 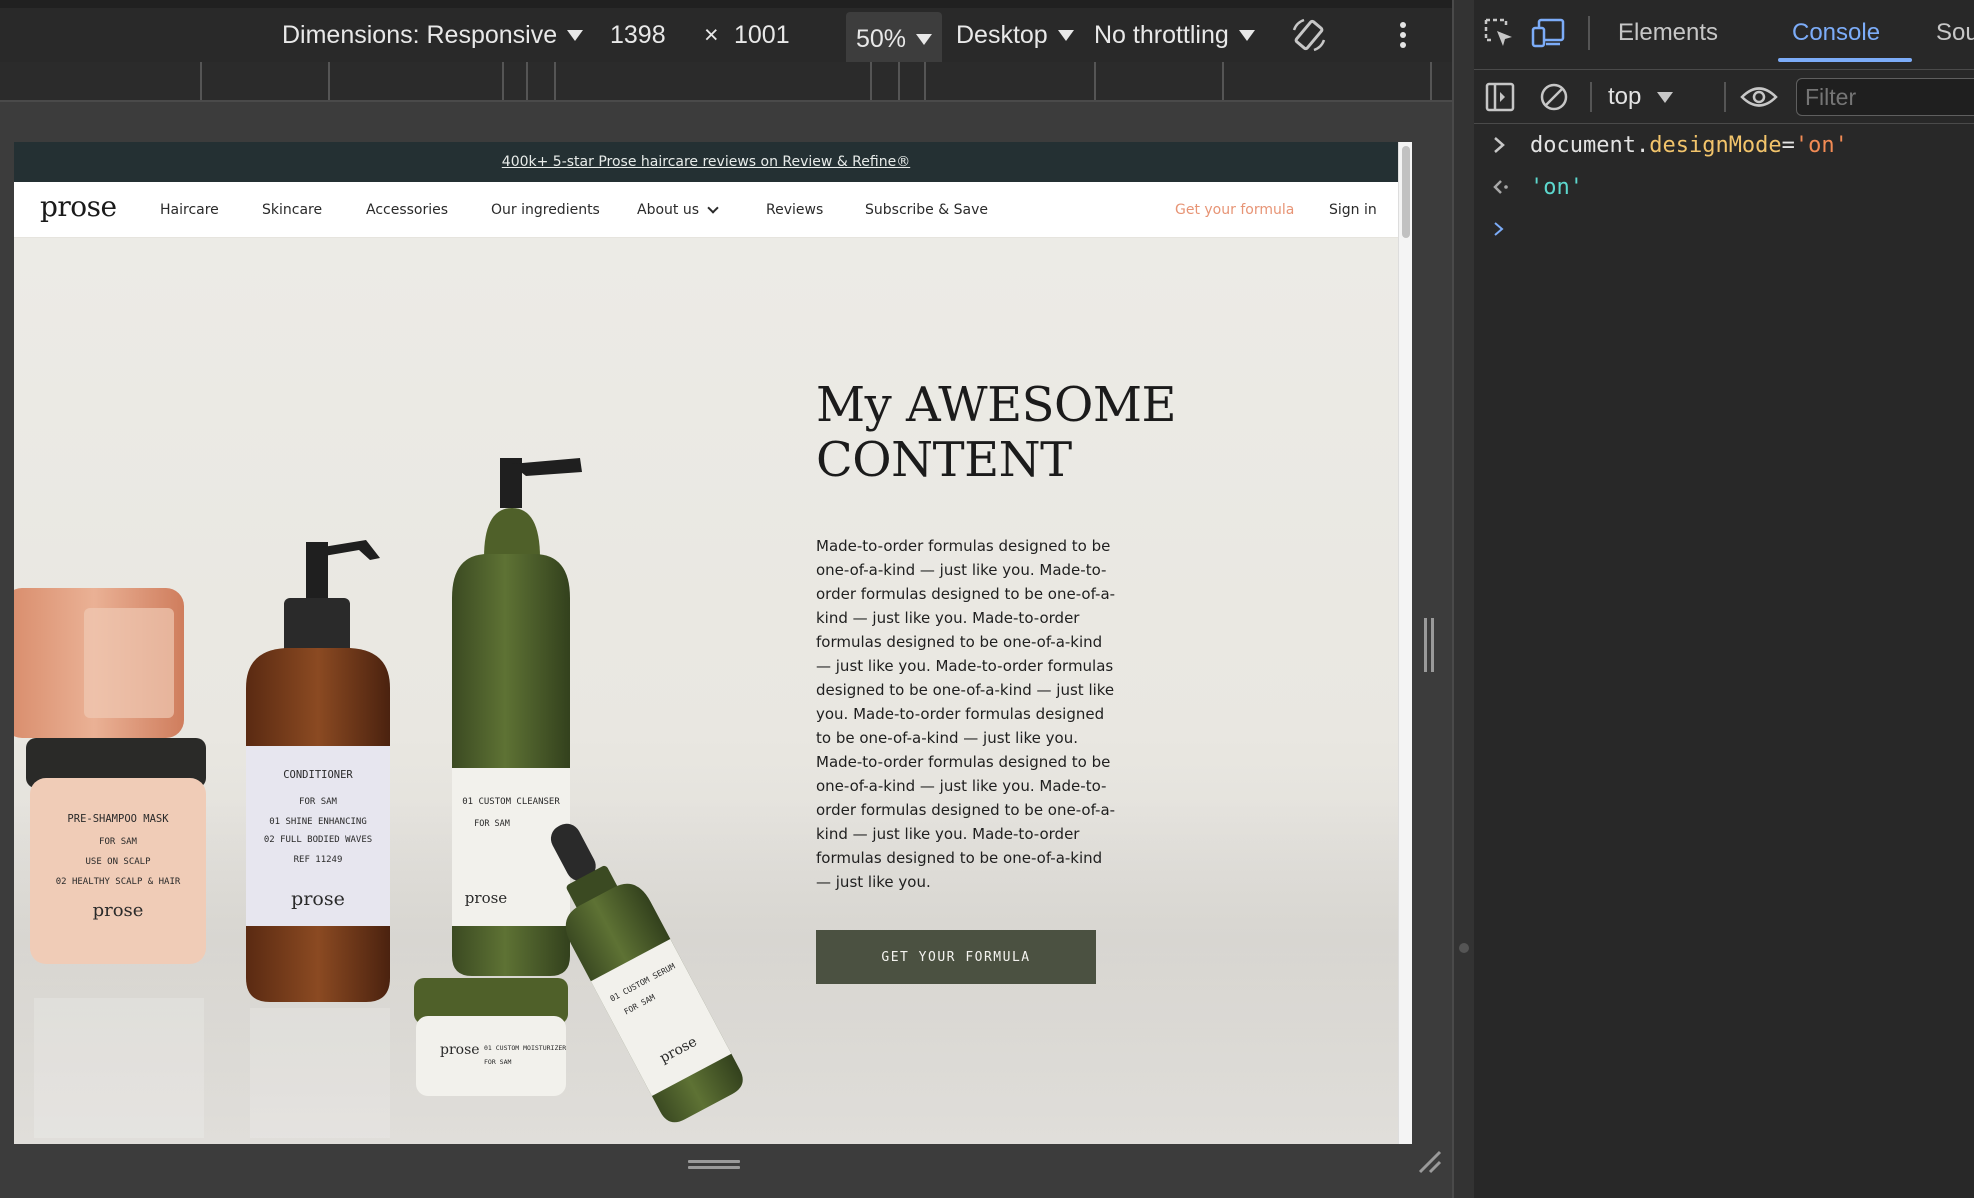 I want to click on corner-resize-icon, so click(x=1430, y=1162).